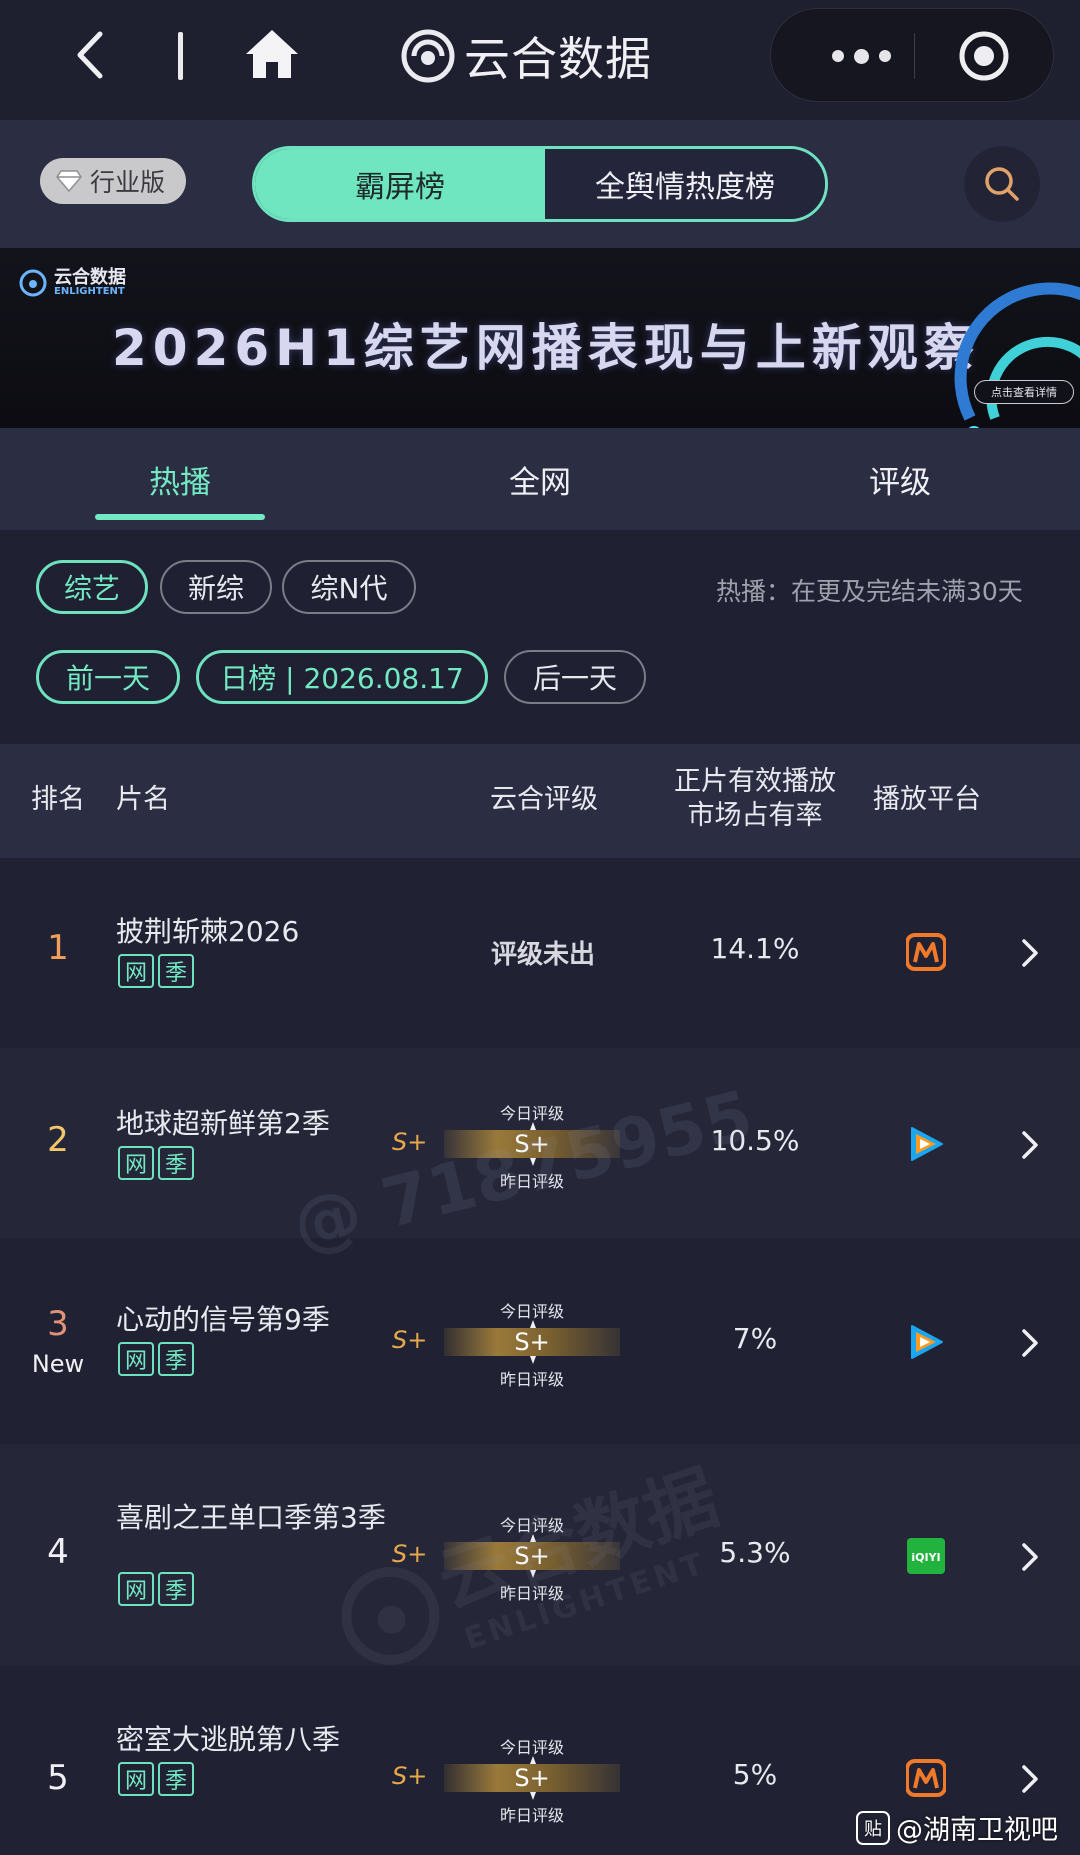  I want to click on search-icon, so click(1002, 184).